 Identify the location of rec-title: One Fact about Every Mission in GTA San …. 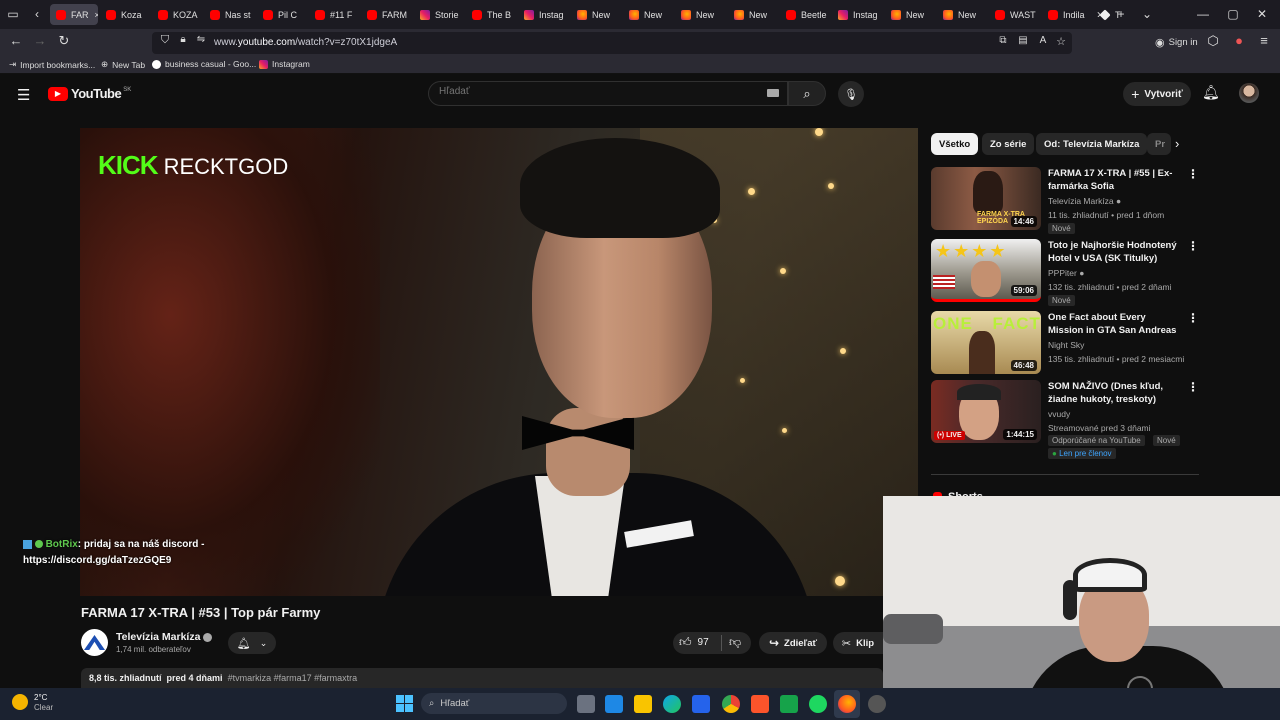
(1113, 324).